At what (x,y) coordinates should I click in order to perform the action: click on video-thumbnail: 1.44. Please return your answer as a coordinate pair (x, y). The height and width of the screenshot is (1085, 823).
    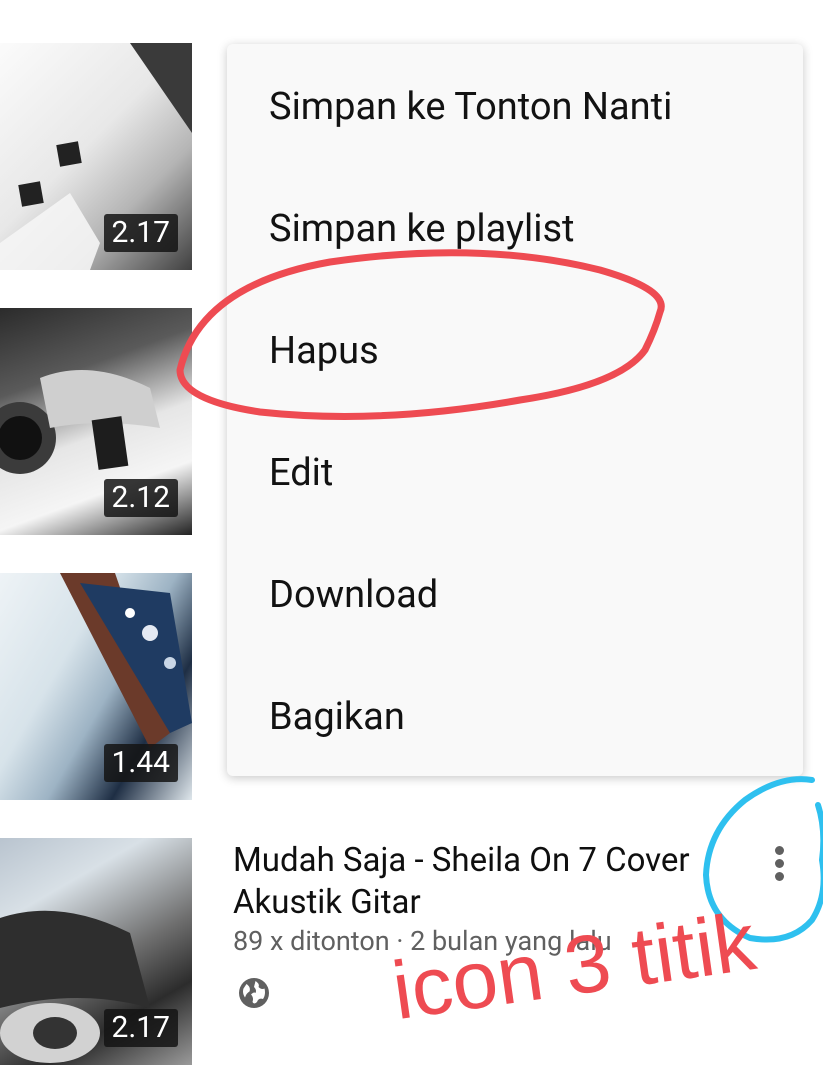
    Looking at the image, I should click on (96, 686).